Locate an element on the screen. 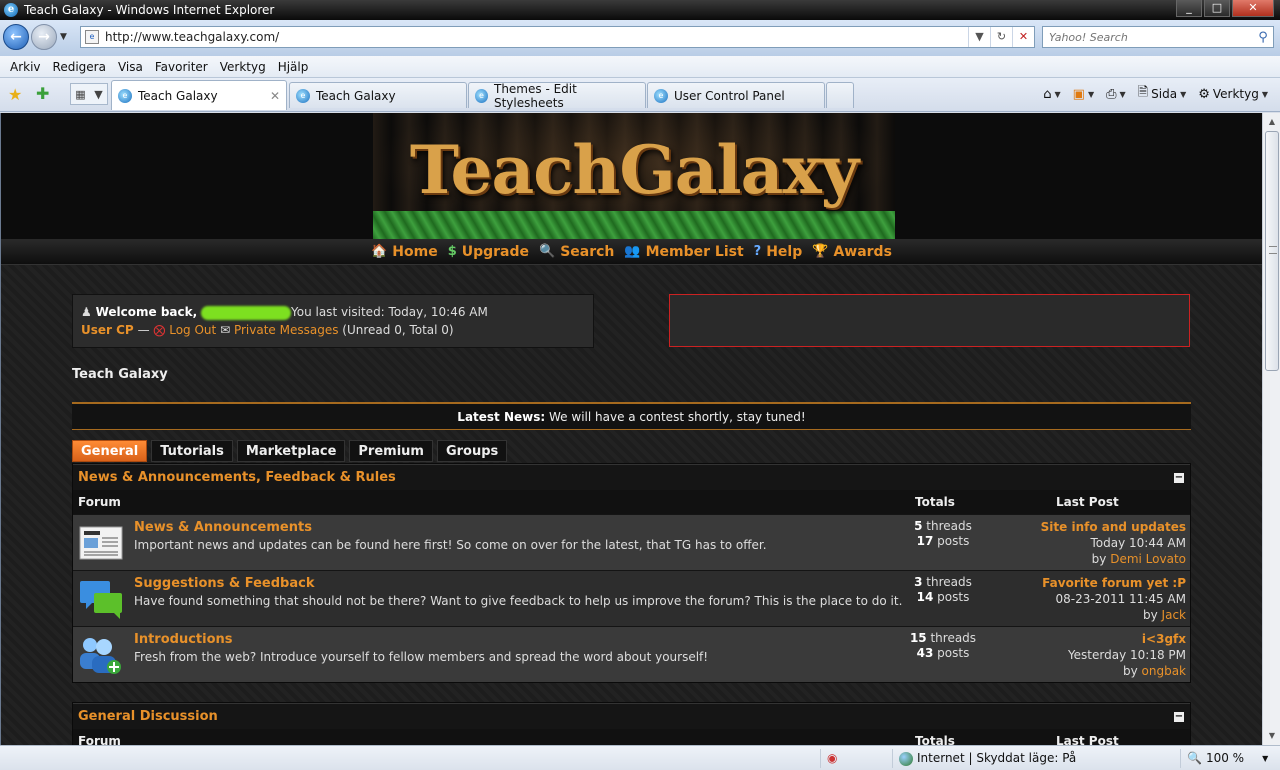  print-button: ⎙ ▼ is located at coordinates (1116, 94).